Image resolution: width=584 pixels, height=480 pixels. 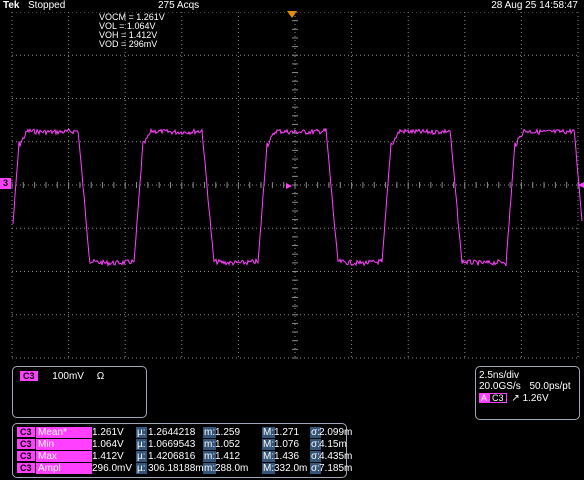 What do you see at coordinates (498, 398) in the screenshot?
I see `trigger-channel-tag: C3` at bounding box center [498, 398].